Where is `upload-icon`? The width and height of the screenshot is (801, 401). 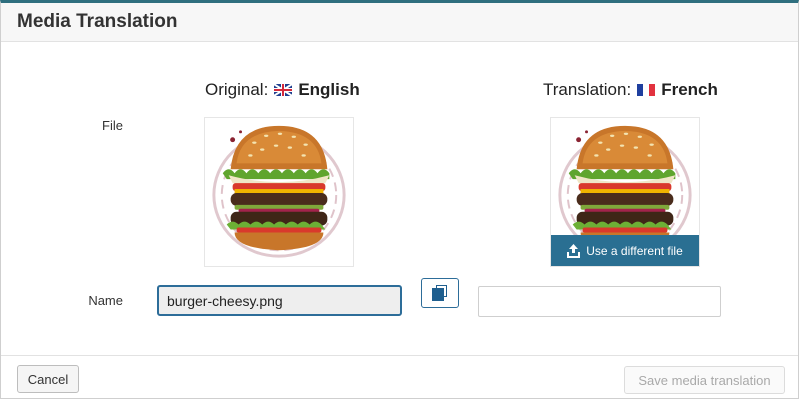
upload-icon is located at coordinates (574, 250).